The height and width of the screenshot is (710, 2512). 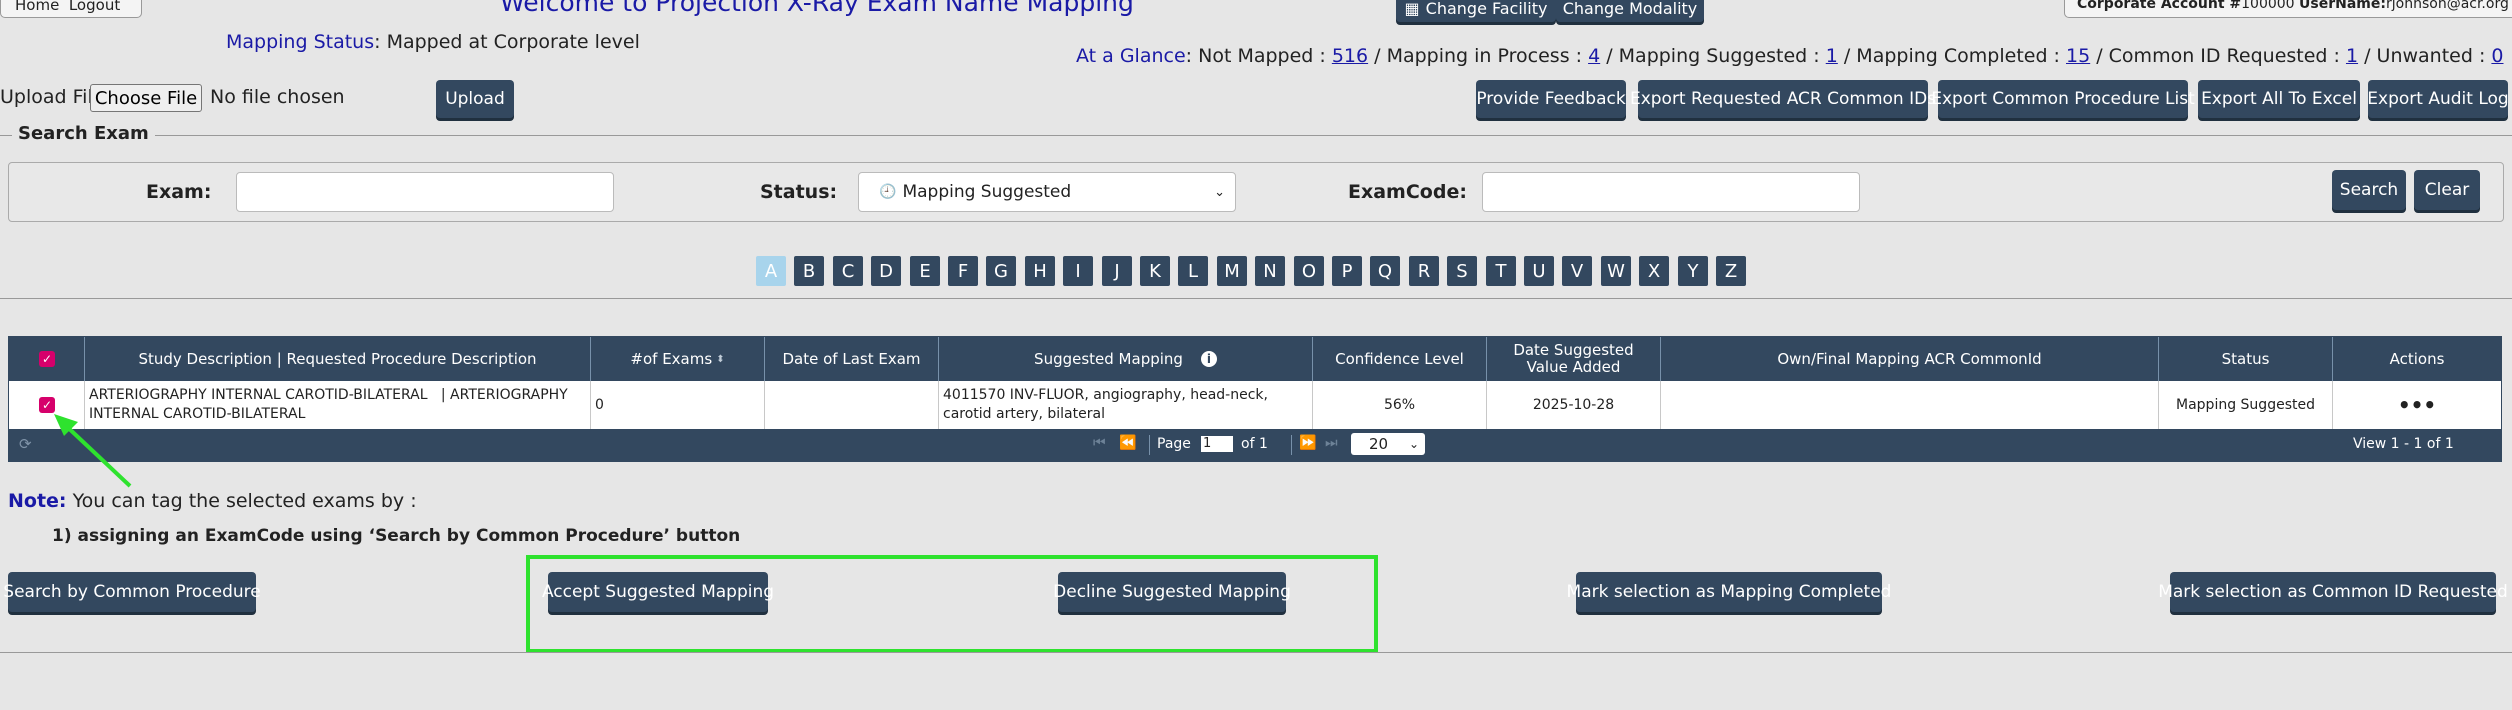 What do you see at coordinates (658, 592) in the screenshot?
I see `accept-suggested-mapping-button: Accept Suggested Mapping` at bounding box center [658, 592].